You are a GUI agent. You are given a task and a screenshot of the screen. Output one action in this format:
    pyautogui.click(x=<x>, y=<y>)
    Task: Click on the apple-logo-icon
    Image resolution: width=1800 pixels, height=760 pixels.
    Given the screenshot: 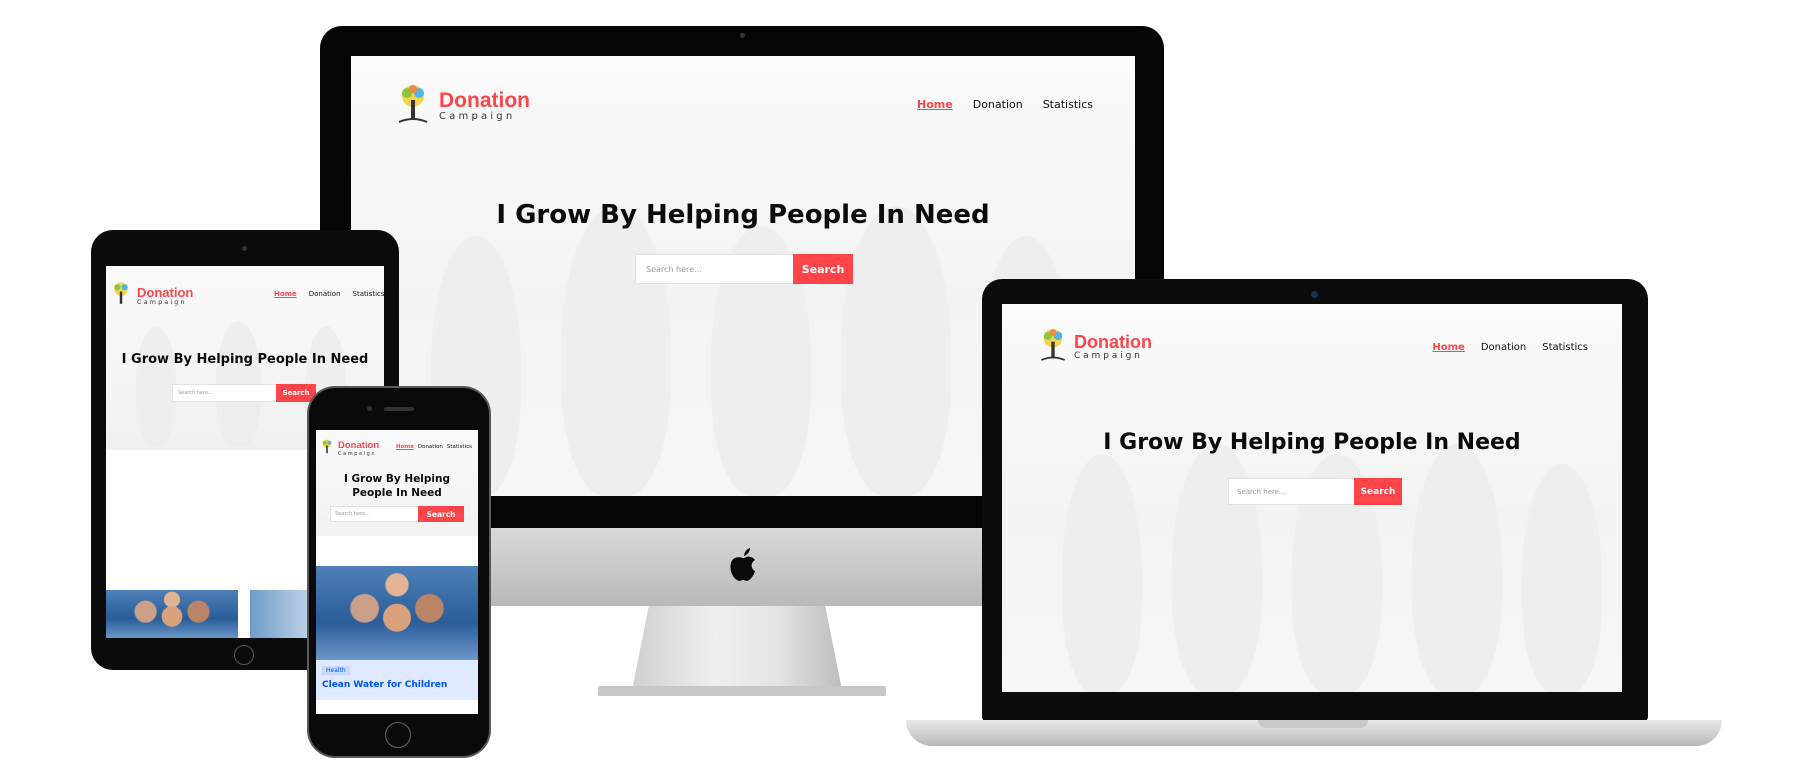 What is the action you would take?
    pyautogui.click(x=743, y=568)
    